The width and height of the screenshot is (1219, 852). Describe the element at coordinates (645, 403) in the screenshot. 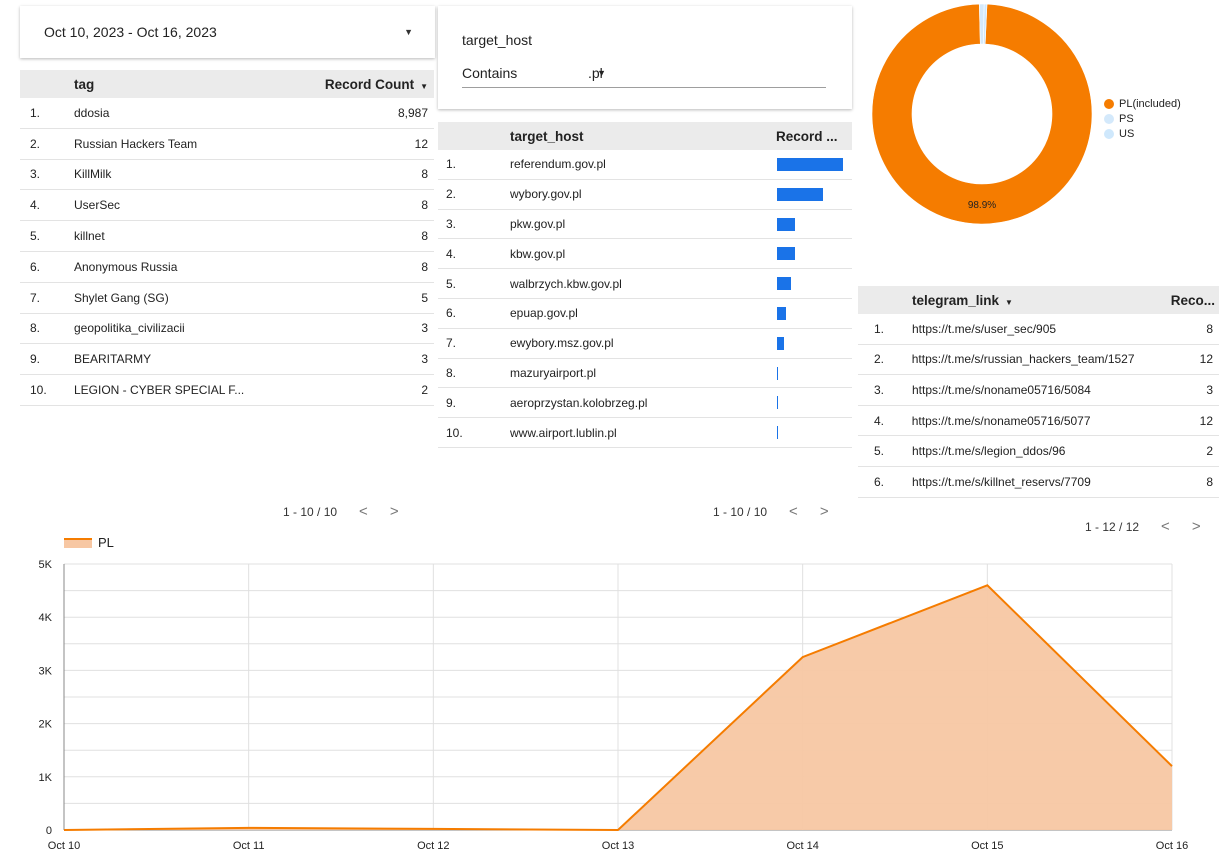

I see `table-row: 9. aeroprzystan.kolobrzeg.pl` at that location.